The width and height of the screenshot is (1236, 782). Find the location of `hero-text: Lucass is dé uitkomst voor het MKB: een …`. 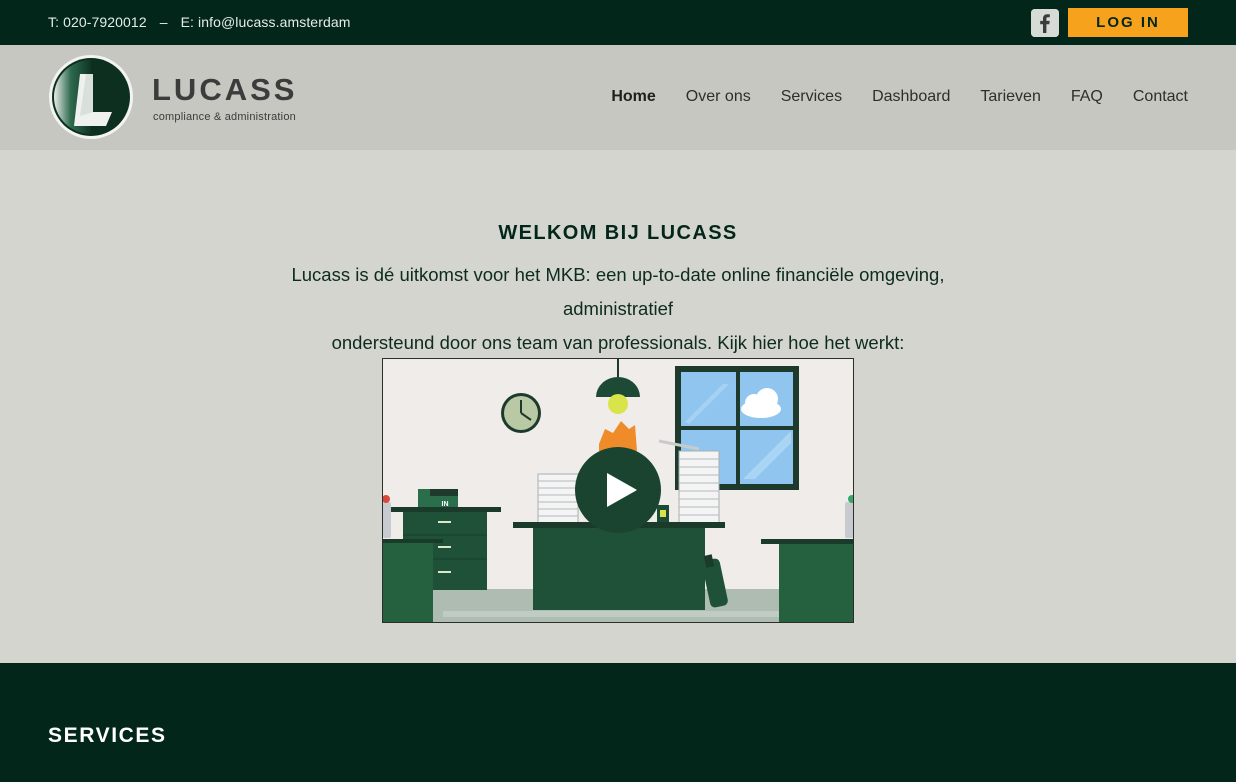

hero-text: Lucass is dé uitkomst voor het MKB: een … is located at coordinates (618, 309).